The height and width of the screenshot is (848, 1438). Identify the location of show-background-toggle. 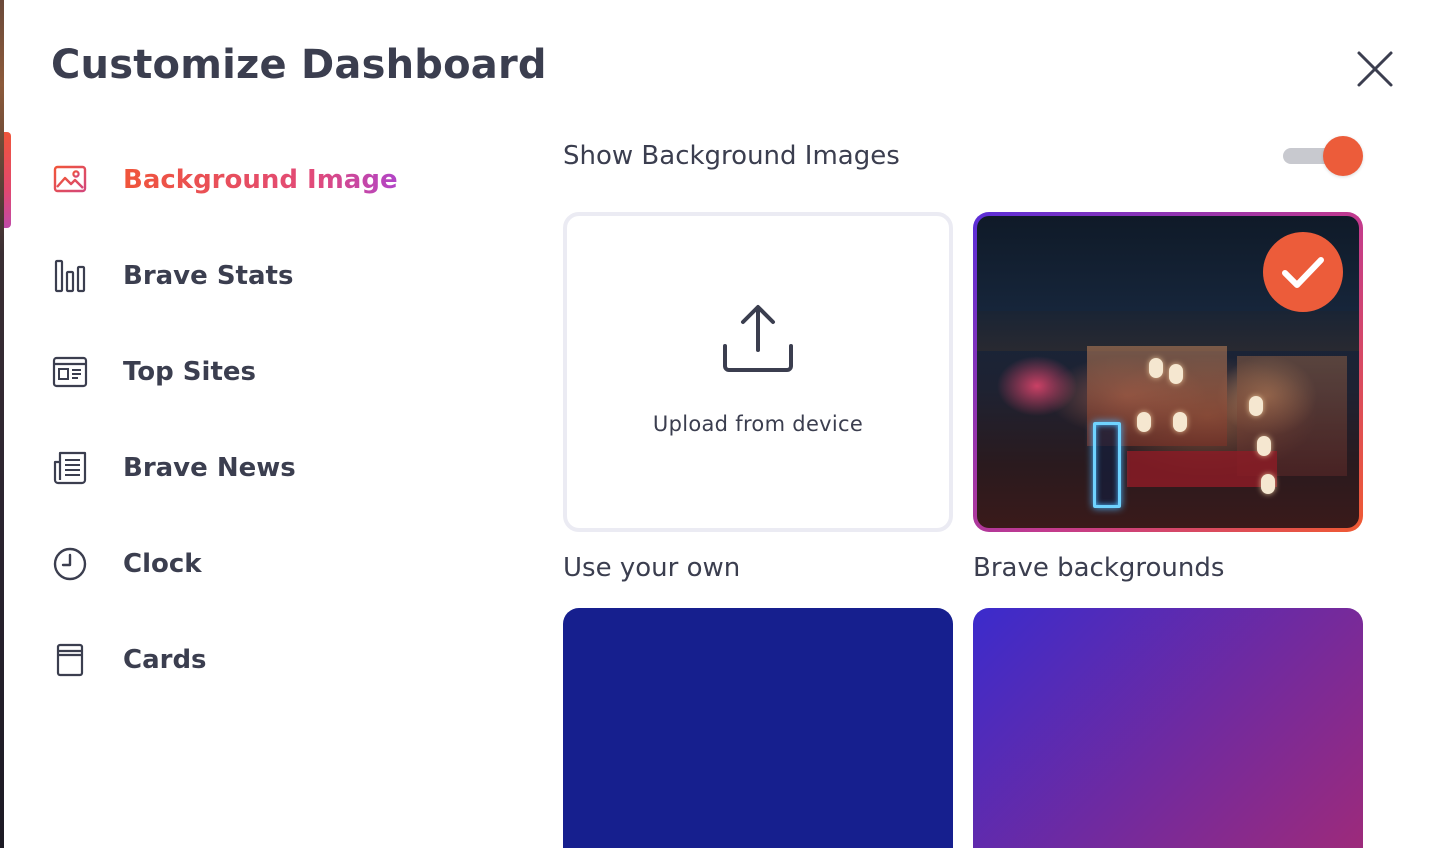
(1323, 156).